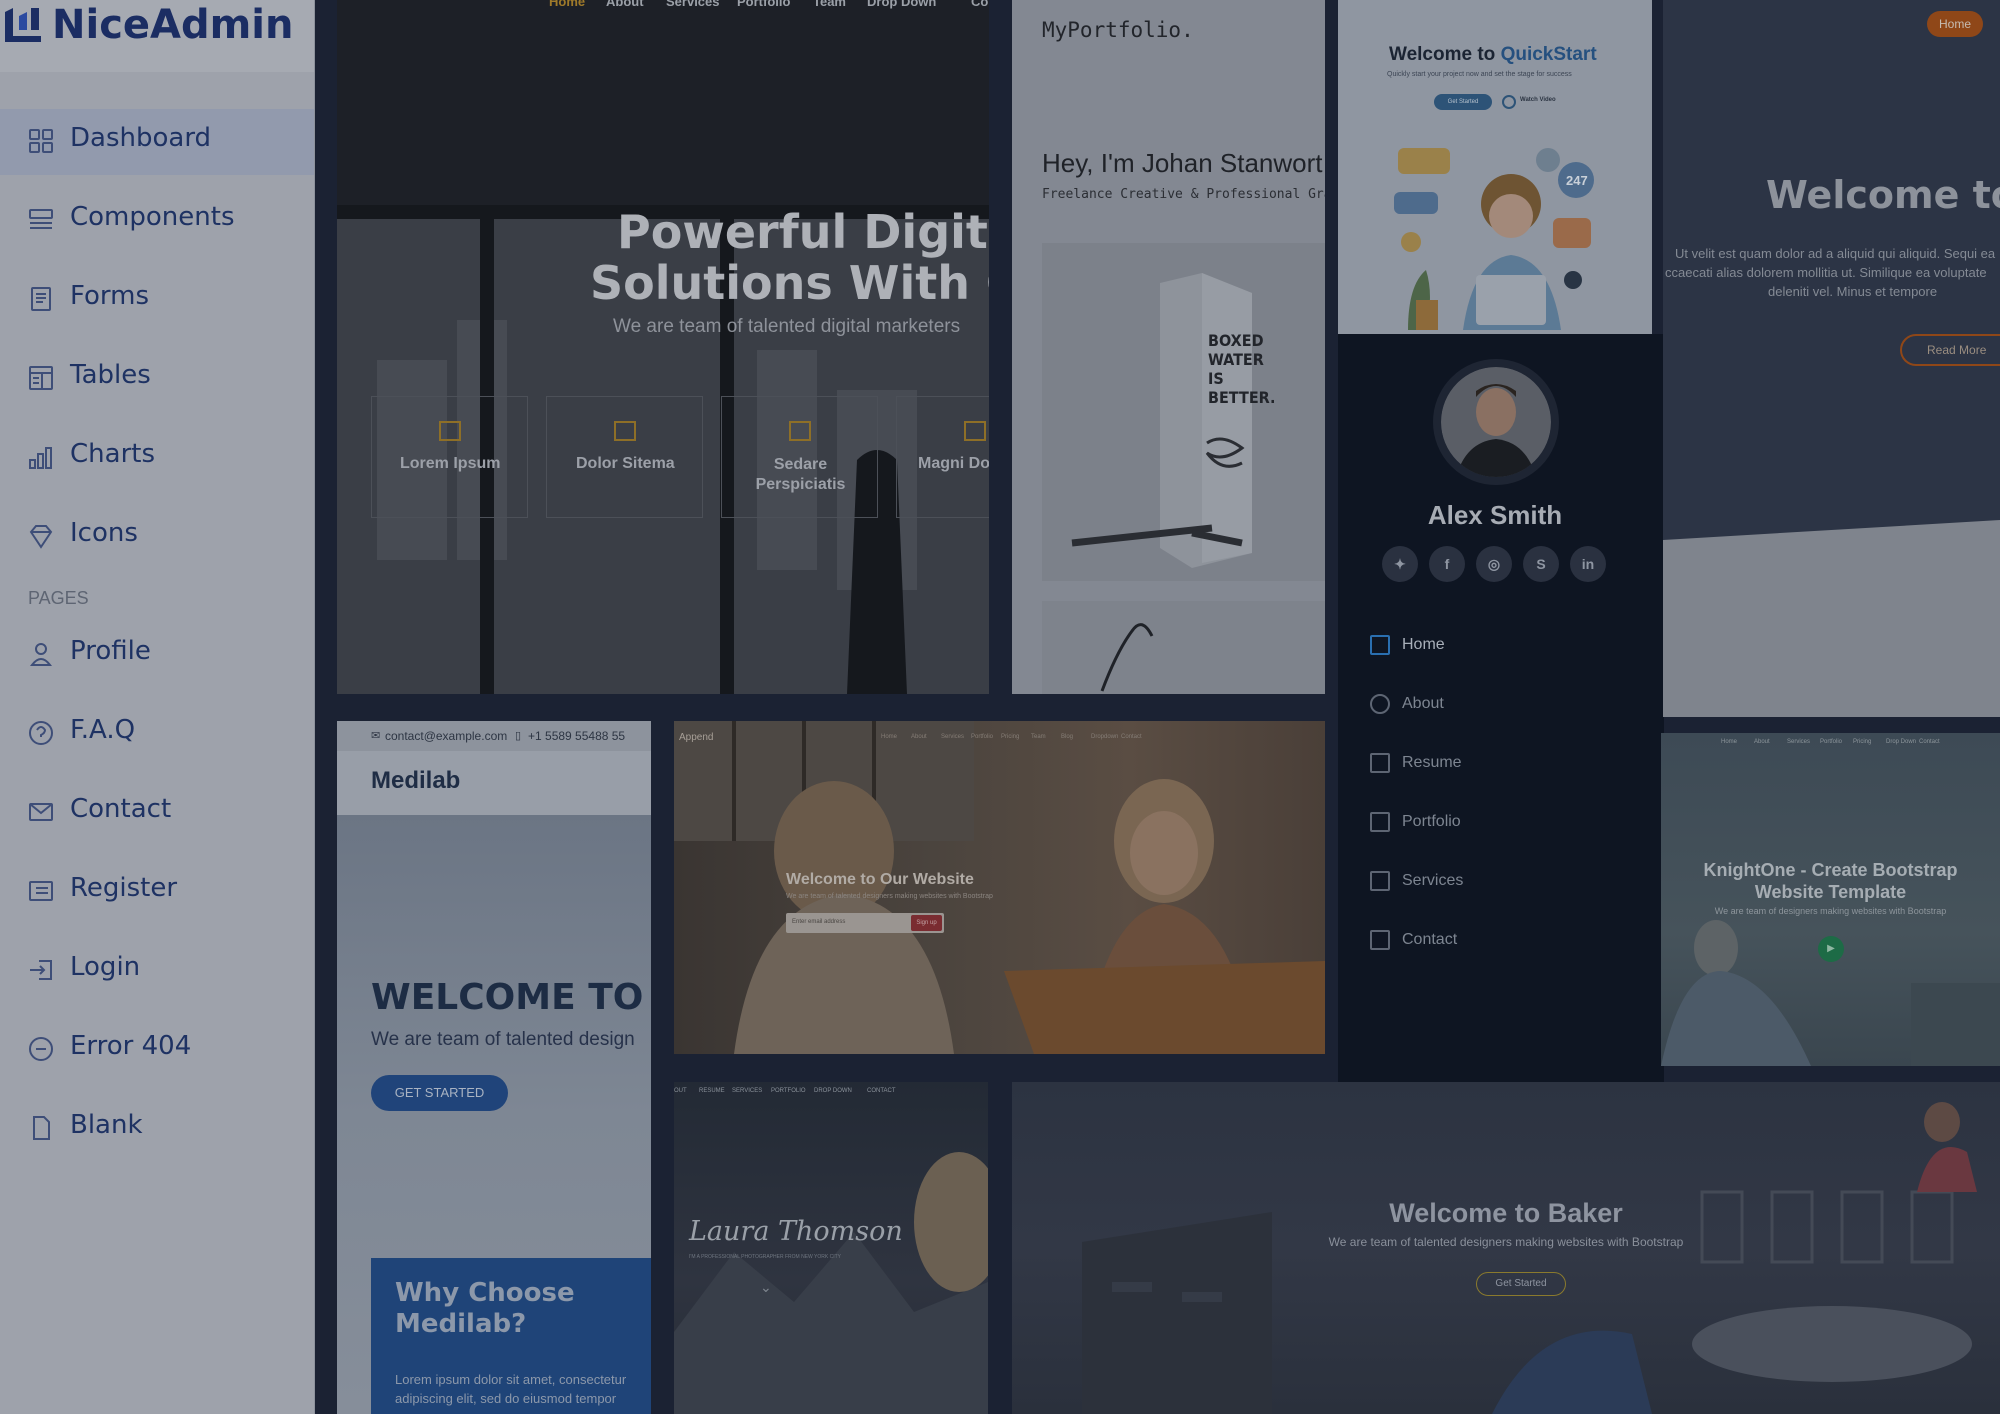 Image resolution: width=2000 pixels, height=1414 pixels. I want to click on sidebar-item-label: Tables, so click(110, 375).